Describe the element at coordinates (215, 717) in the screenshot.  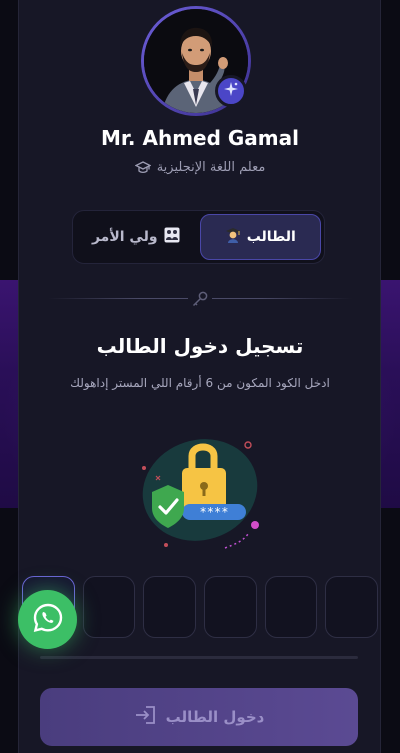
I see `student-login-label: دخول الطالب` at that location.